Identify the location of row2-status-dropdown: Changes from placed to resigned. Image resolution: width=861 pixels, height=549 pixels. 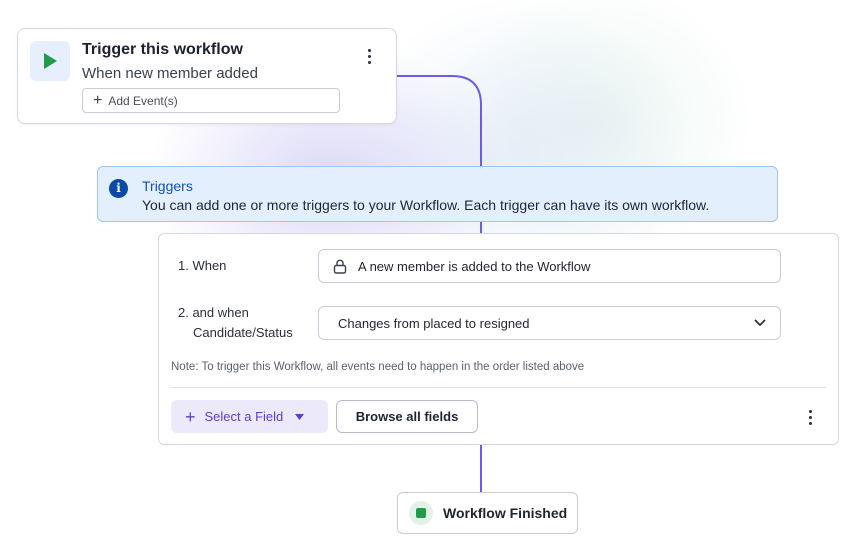
(549, 323).